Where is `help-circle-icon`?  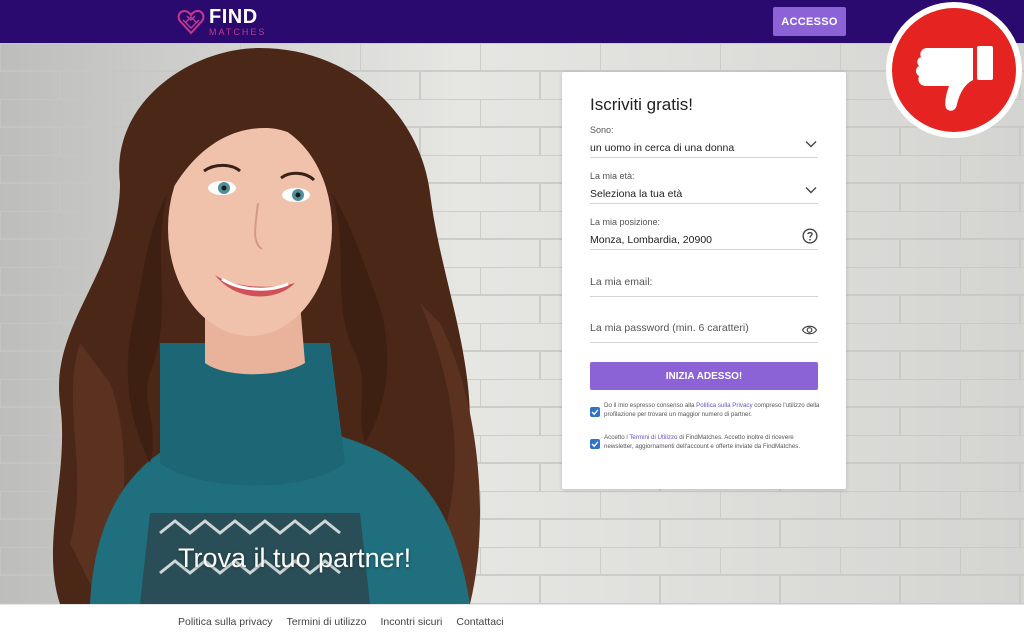 help-circle-icon is located at coordinates (810, 236).